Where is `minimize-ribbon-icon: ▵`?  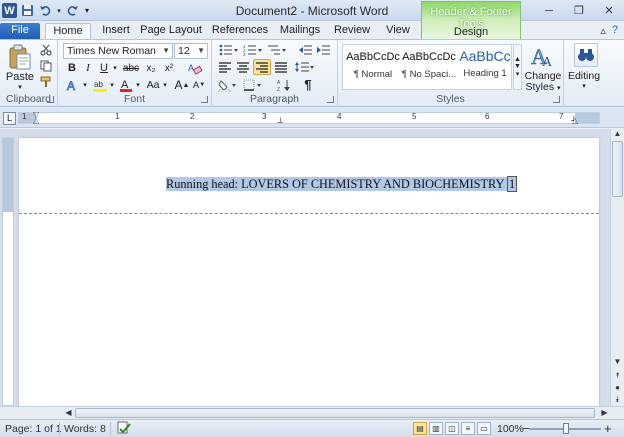
minimize-ribbon-icon: ▵ is located at coordinates (603, 30).